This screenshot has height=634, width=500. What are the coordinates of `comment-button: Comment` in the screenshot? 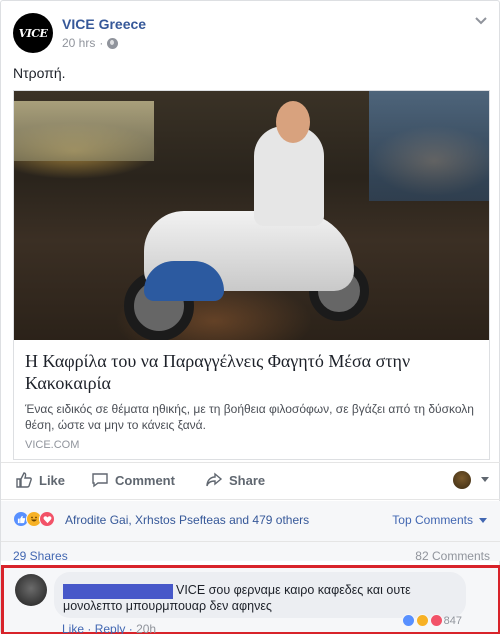 It's located at (133, 480).